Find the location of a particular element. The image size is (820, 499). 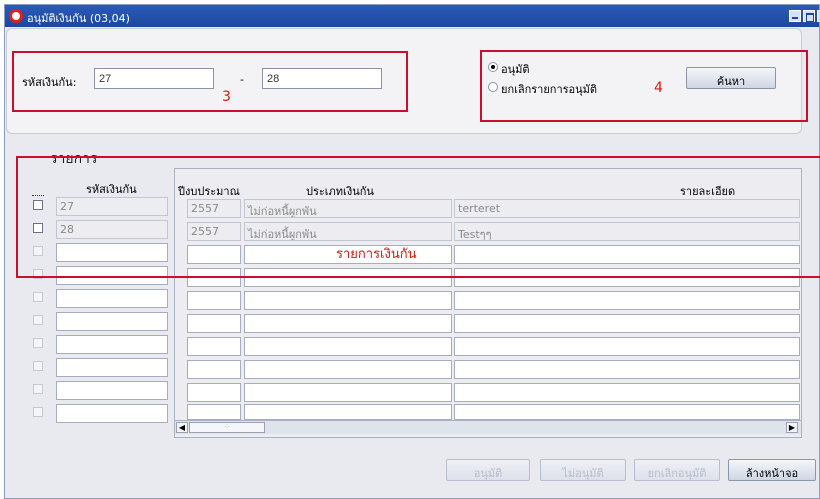

approve-radio is located at coordinates (493, 67).